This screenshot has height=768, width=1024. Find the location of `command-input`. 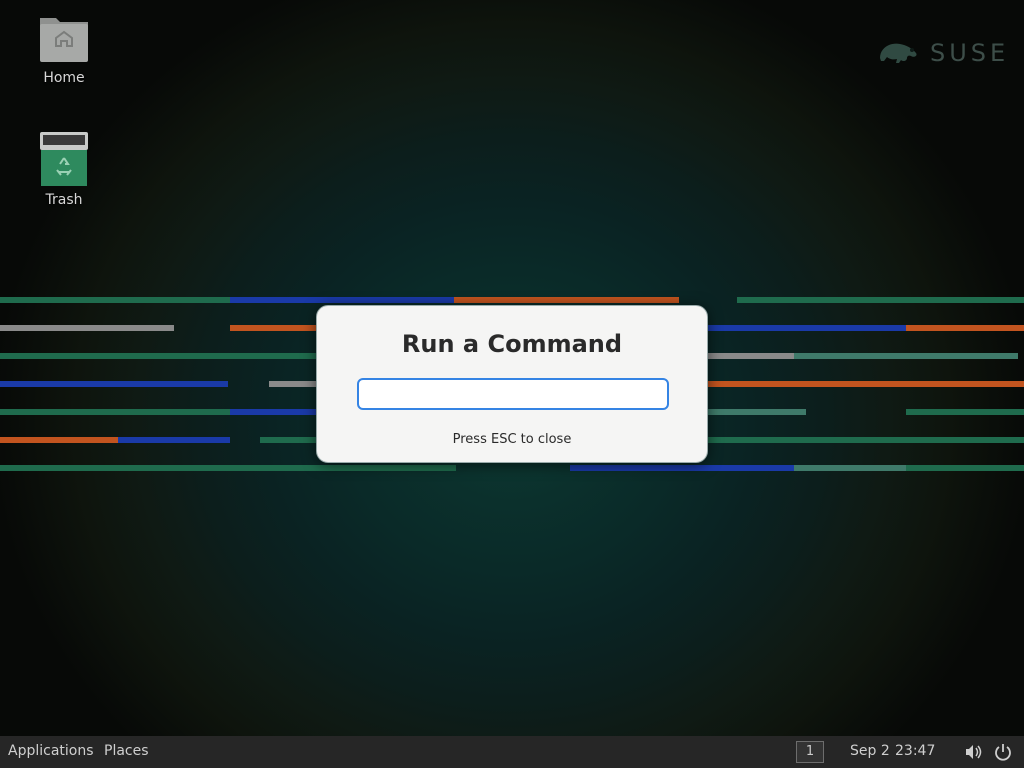

command-input is located at coordinates (513, 394).